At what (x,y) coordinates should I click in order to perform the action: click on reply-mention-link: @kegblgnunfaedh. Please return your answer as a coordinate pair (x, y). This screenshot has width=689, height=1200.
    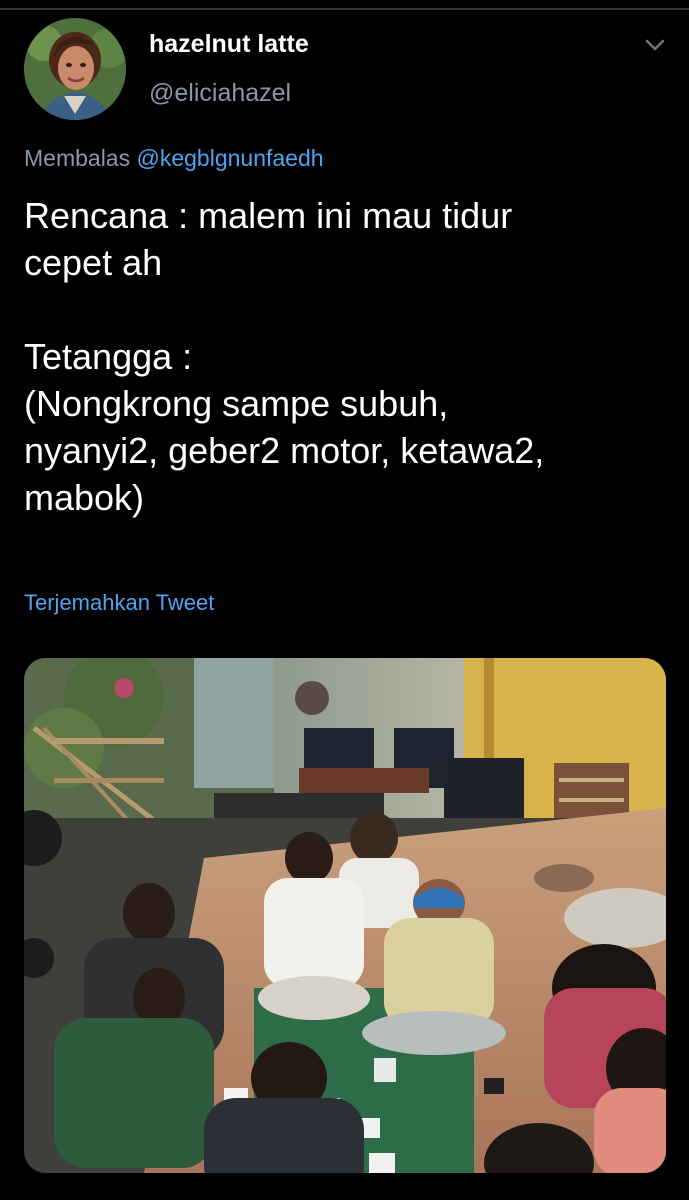
    Looking at the image, I should click on (230, 158).